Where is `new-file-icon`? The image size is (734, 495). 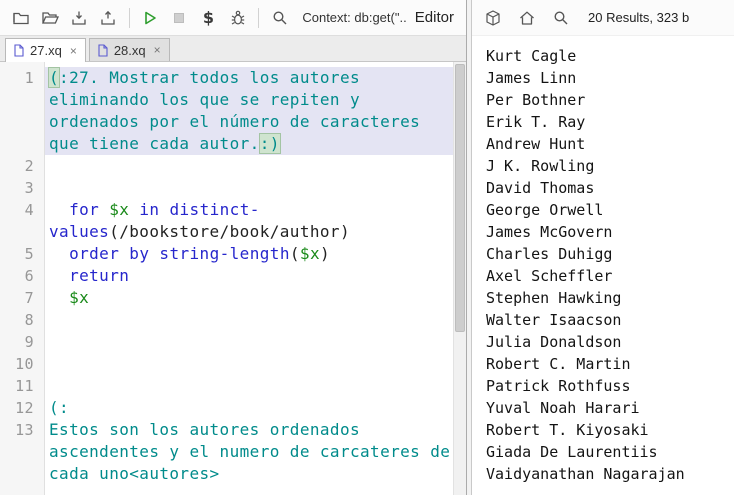 new-file-icon is located at coordinates (20, 18).